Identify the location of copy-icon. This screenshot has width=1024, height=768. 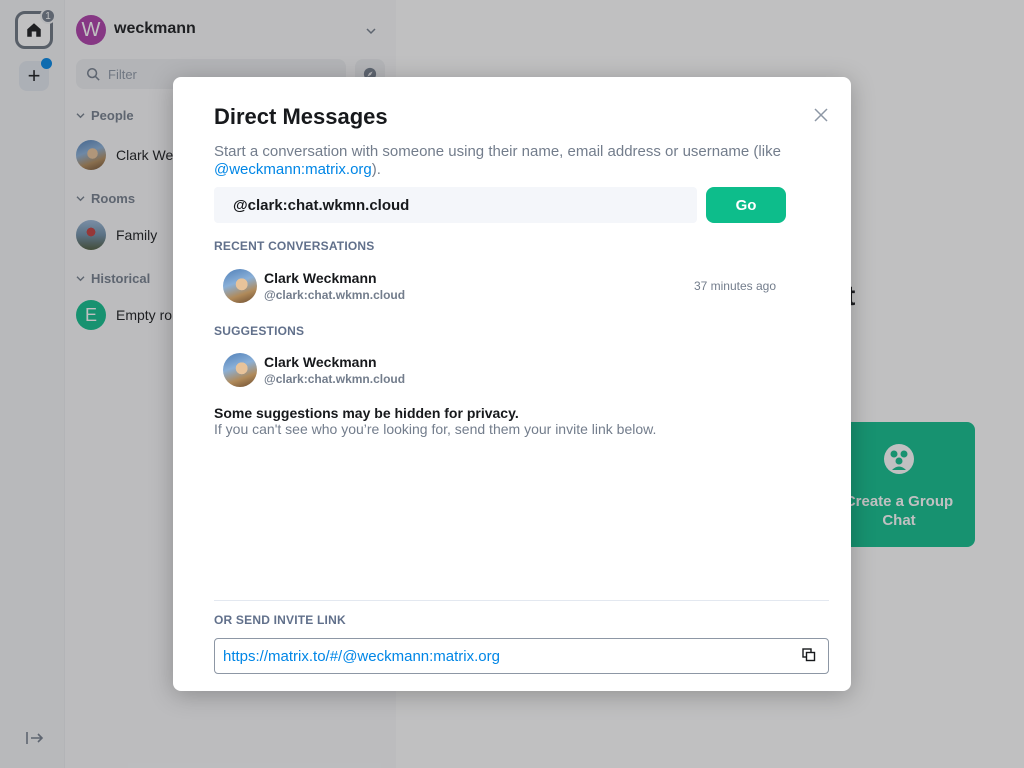
(809, 655).